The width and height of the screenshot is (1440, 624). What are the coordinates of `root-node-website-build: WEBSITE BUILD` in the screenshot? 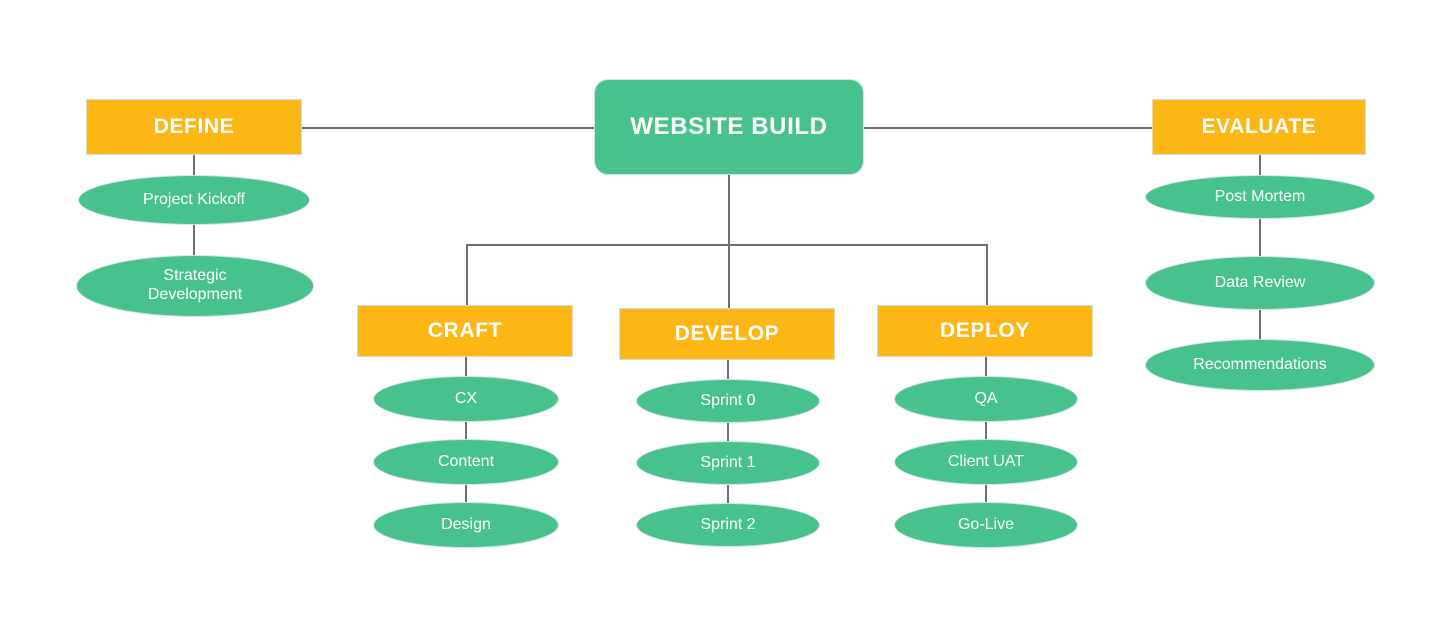 It's located at (729, 127).